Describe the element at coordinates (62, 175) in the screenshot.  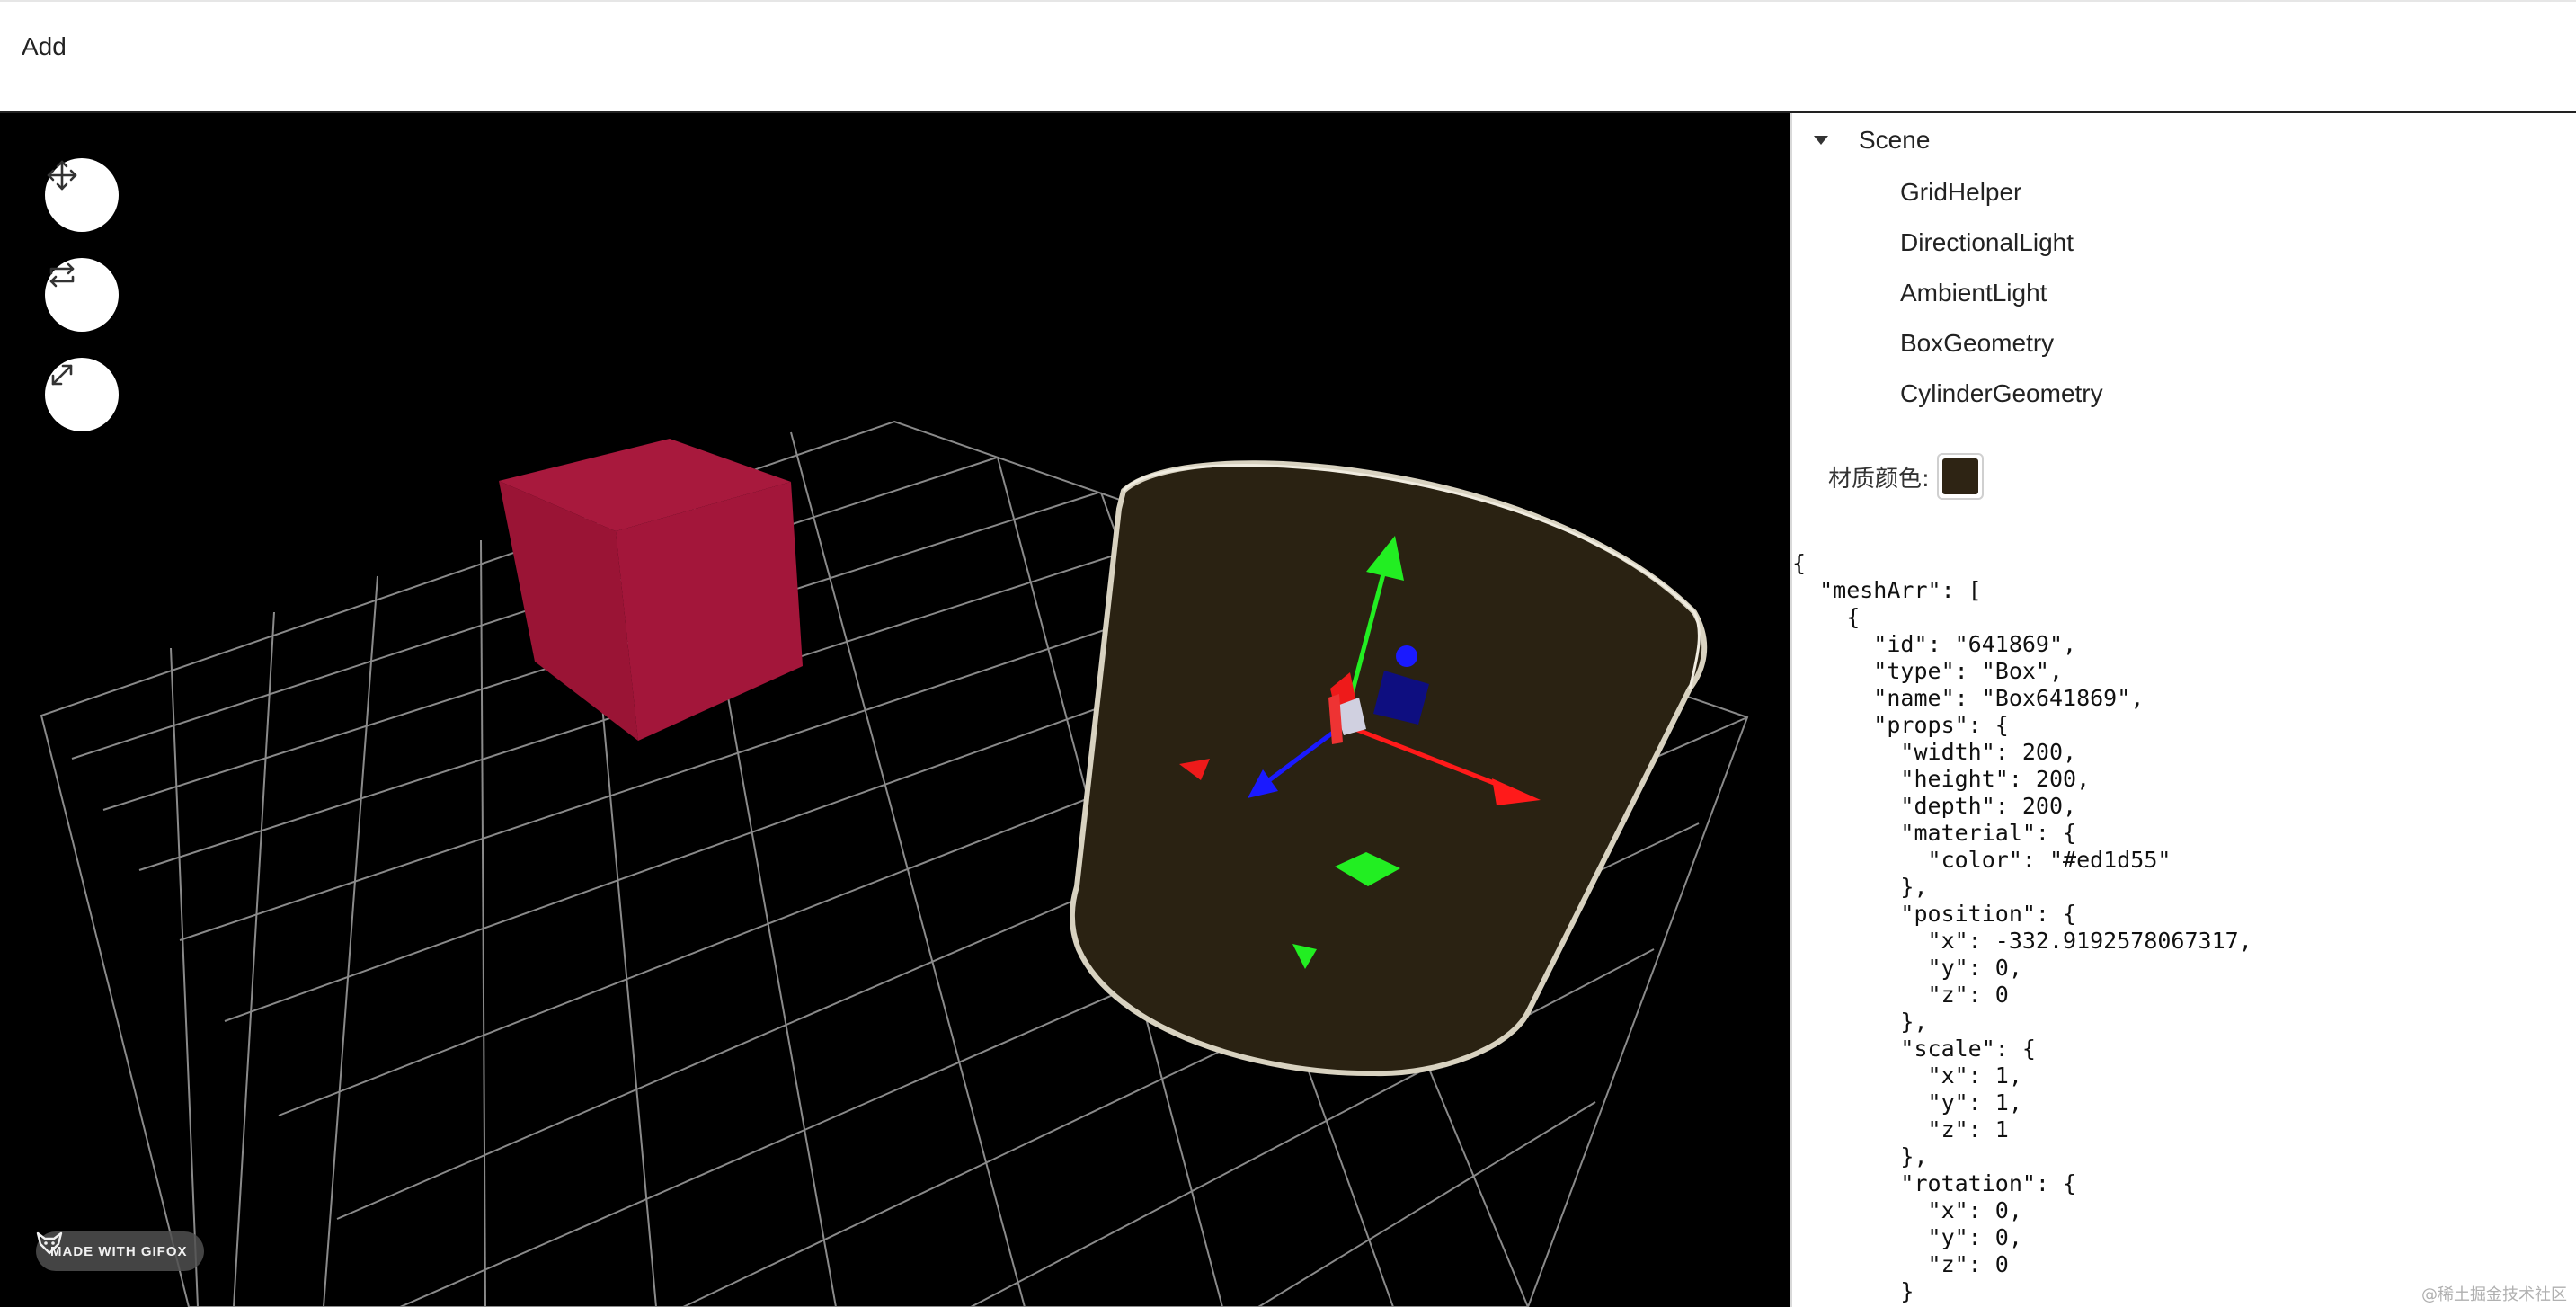
I see `move-arrows-icon` at that location.